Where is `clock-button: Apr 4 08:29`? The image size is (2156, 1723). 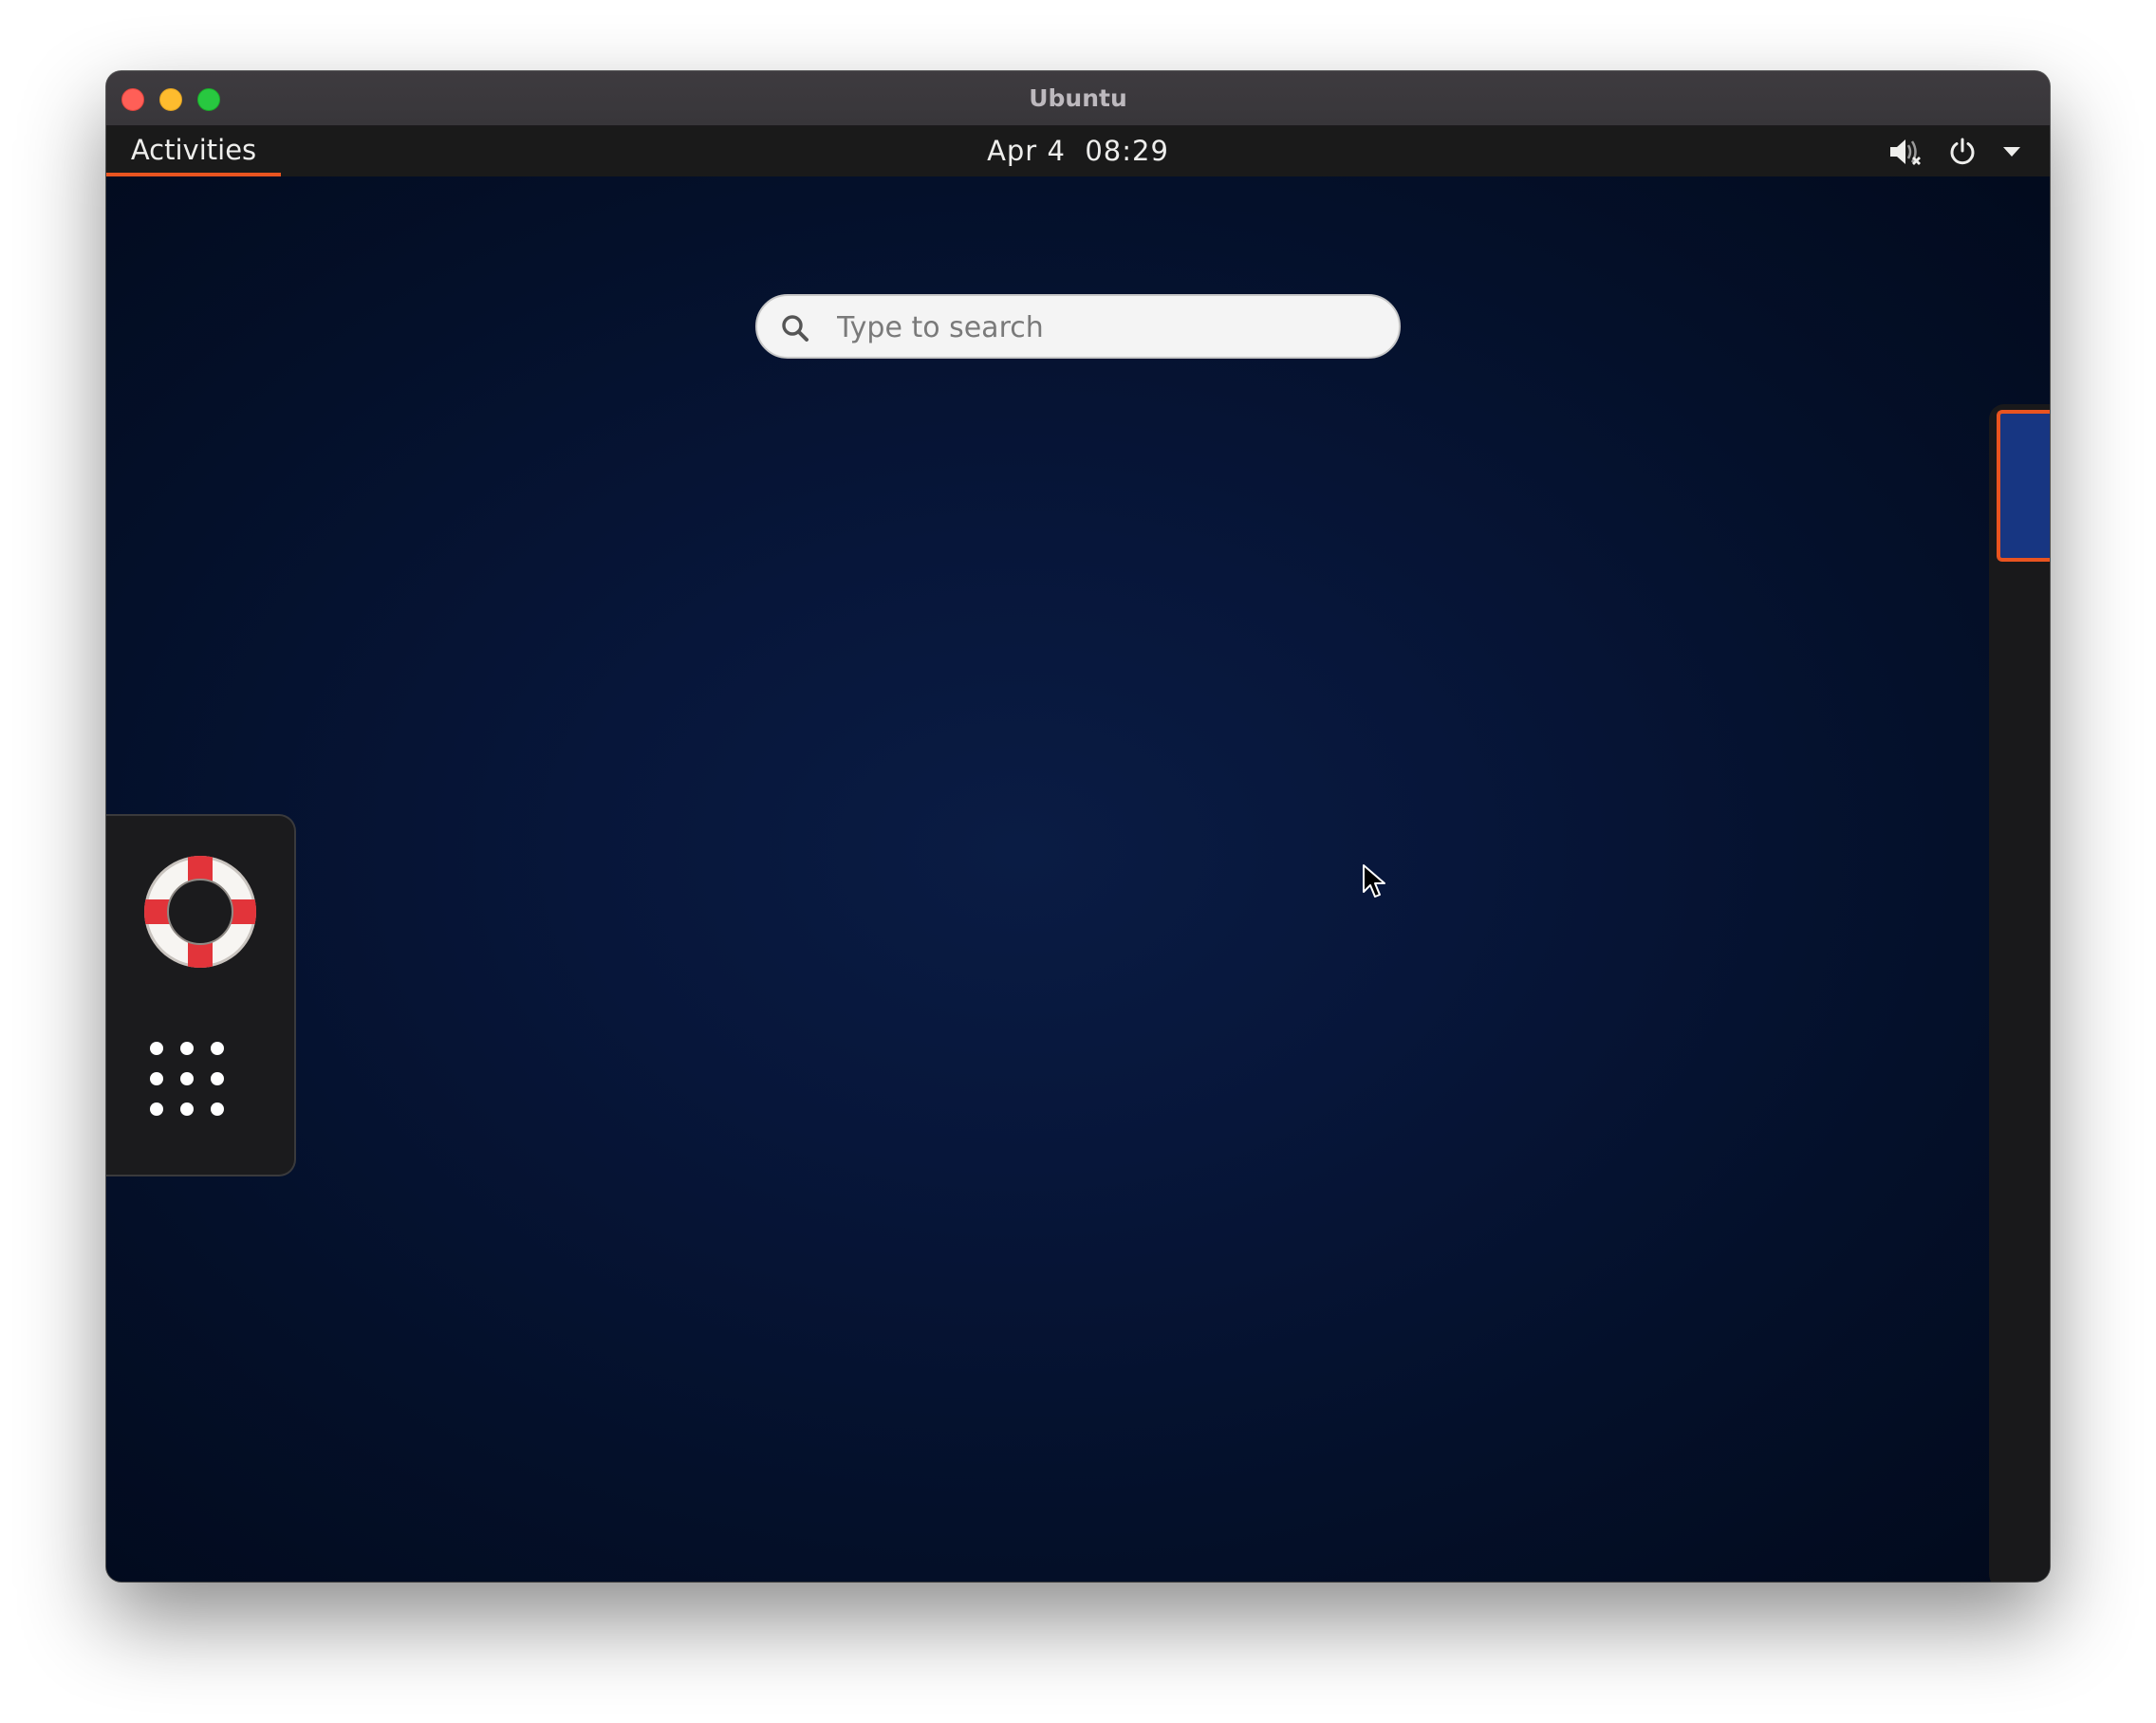 clock-button: Apr 4 08:29 is located at coordinates (1078, 151).